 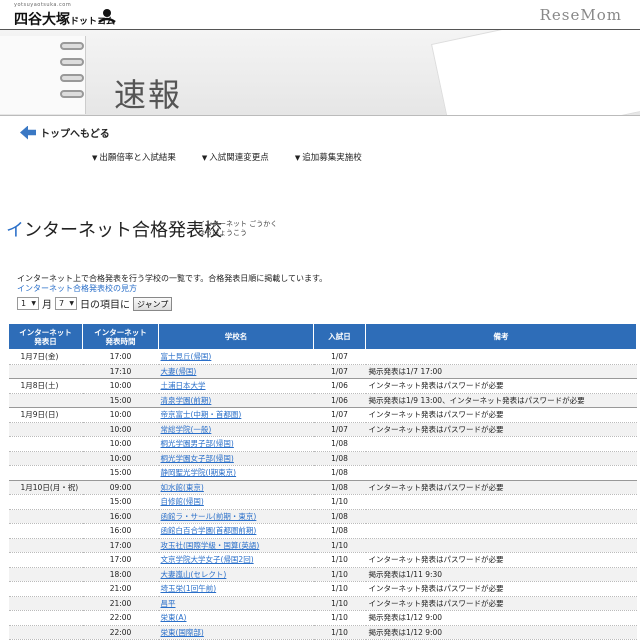 I want to click on help-link: インターネット合格発表校の見方, so click(x=77, y=288).